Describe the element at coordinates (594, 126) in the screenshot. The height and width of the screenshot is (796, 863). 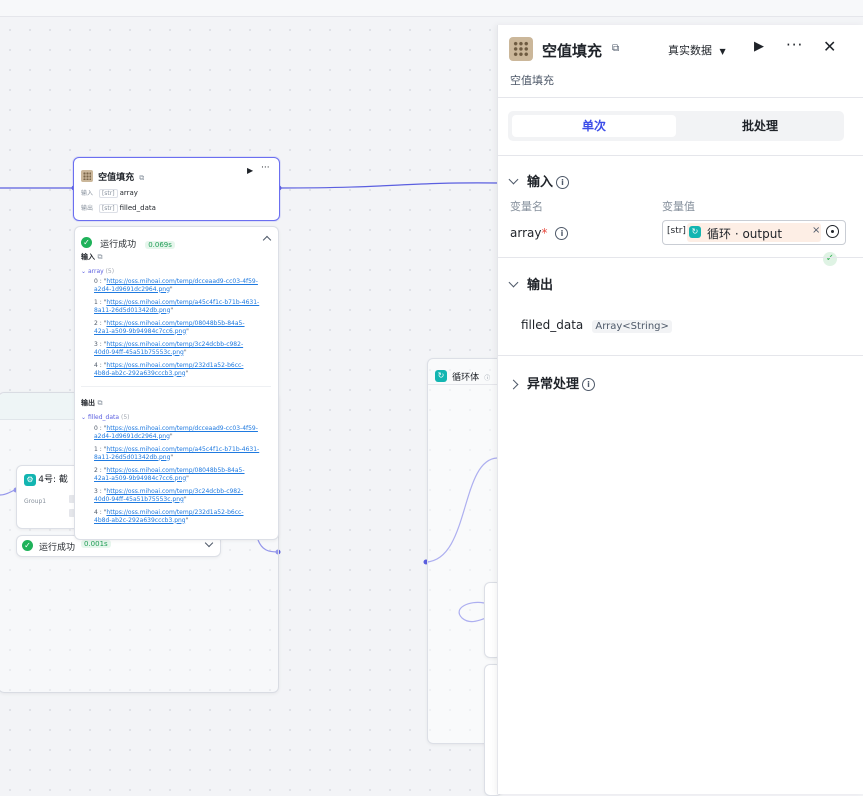
I see `tab-single: 单次` at that location.